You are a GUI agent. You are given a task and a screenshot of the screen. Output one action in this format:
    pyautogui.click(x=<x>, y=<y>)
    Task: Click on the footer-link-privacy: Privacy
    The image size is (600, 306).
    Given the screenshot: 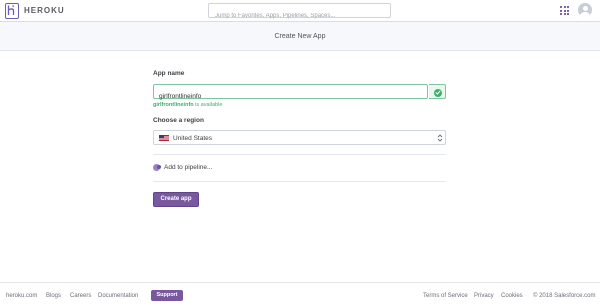 What is the action you would take?
    pyautogui.click(x=484, y=296)
    